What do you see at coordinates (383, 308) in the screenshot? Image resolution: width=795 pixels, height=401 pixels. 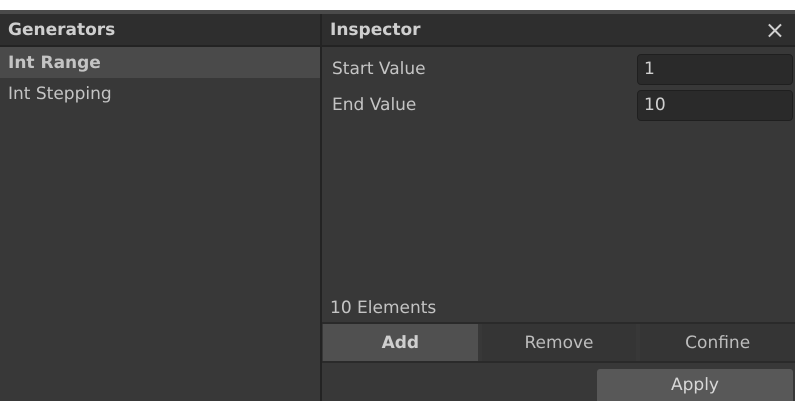 I see `element-count: 10 Elements` at bounding box center [383, 308].